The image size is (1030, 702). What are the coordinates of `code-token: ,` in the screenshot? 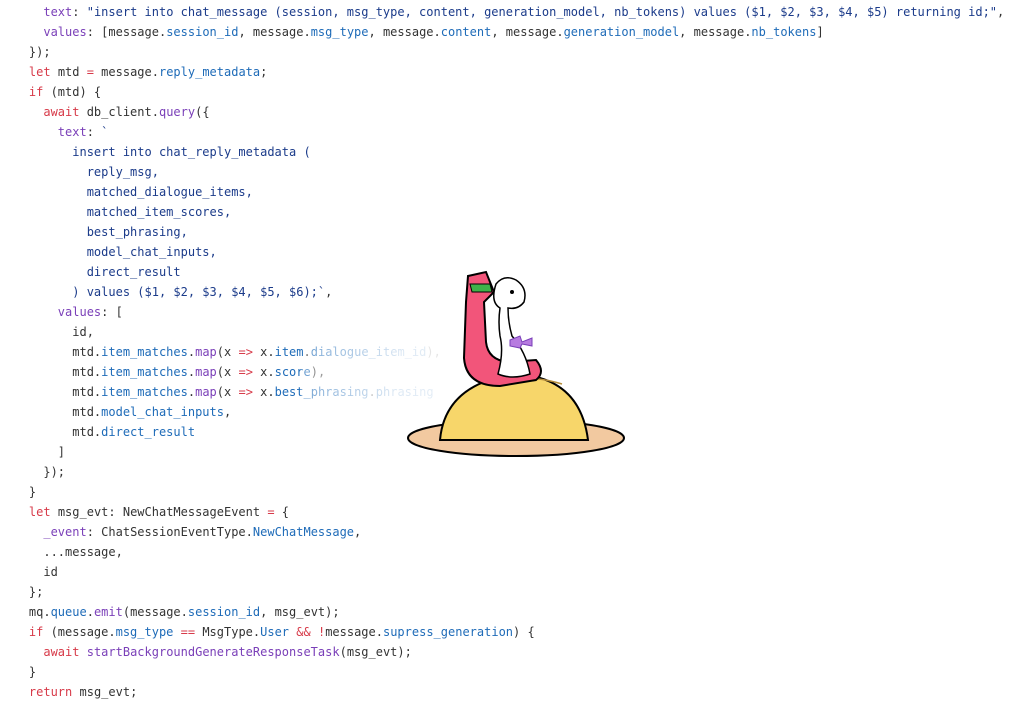 It's located at (227, 412).